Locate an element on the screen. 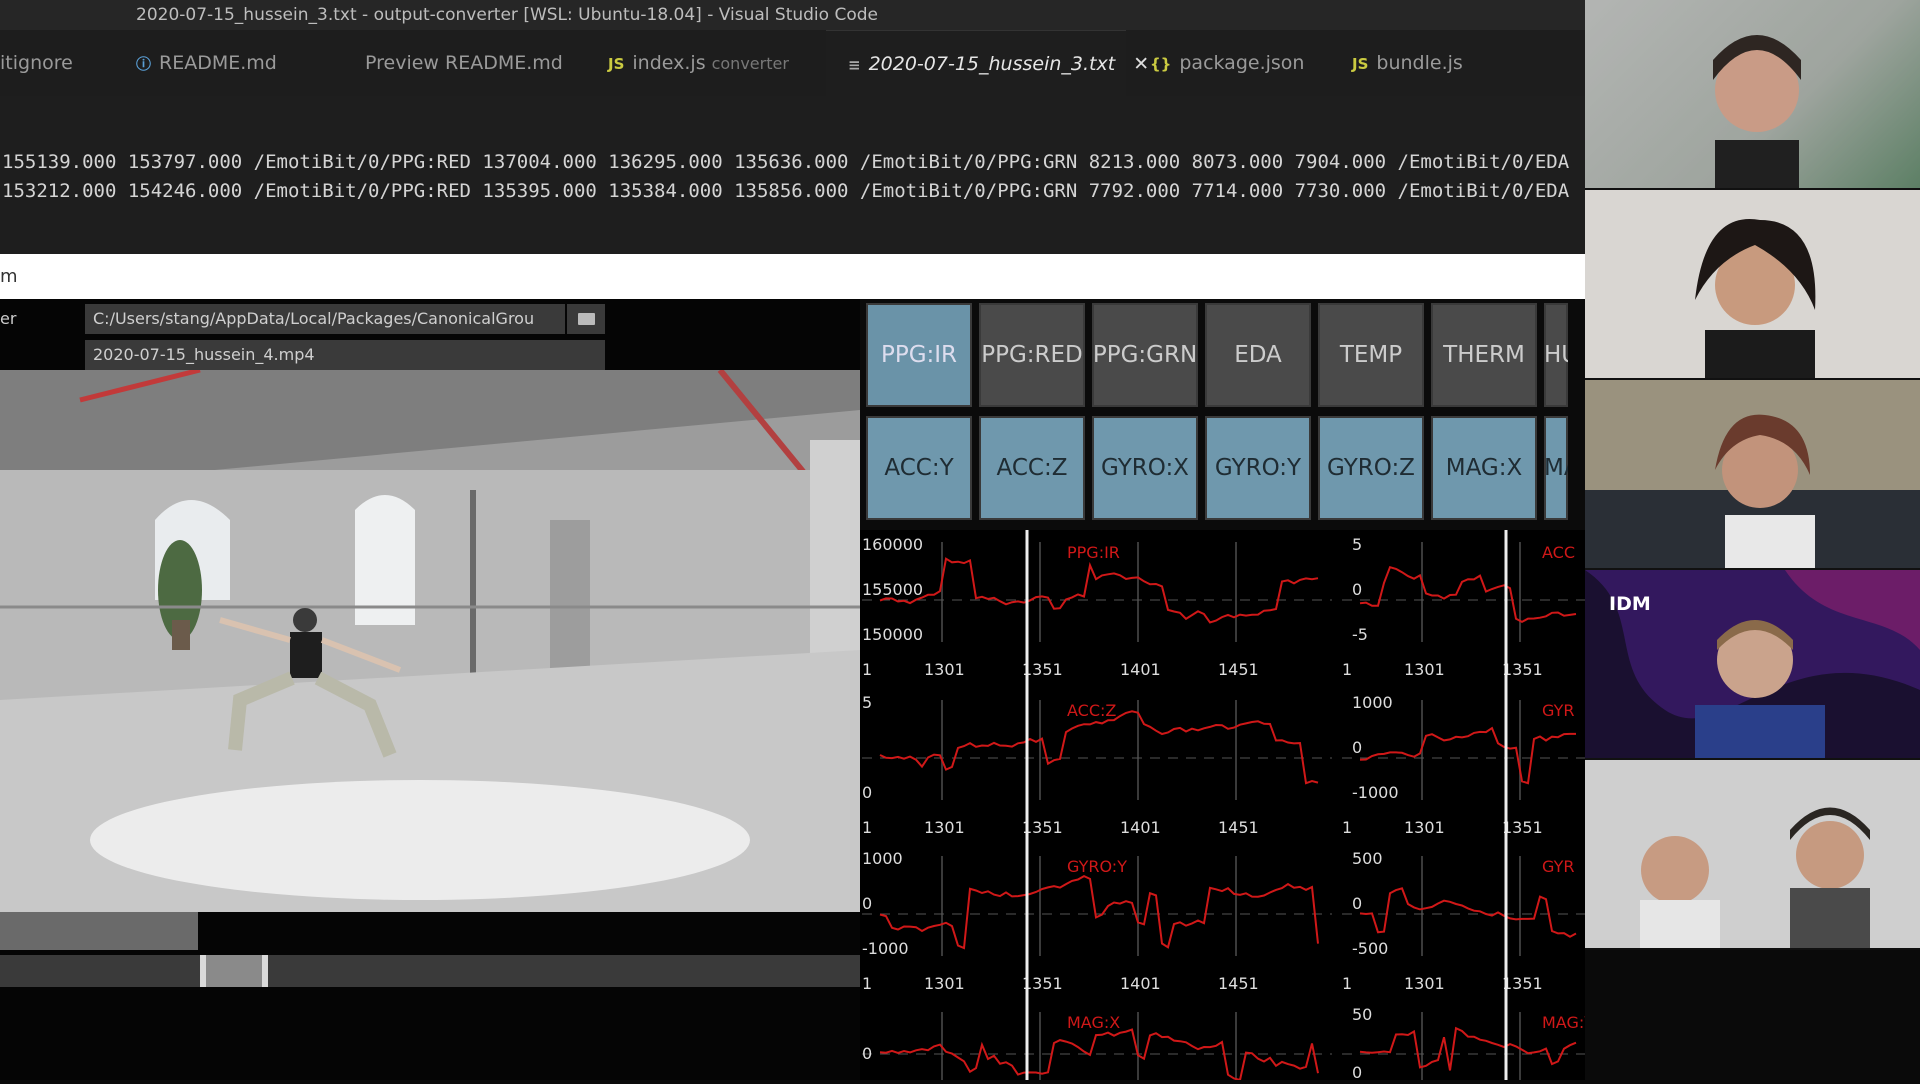  tab-label: README.md is located at coordinates (218, 63).